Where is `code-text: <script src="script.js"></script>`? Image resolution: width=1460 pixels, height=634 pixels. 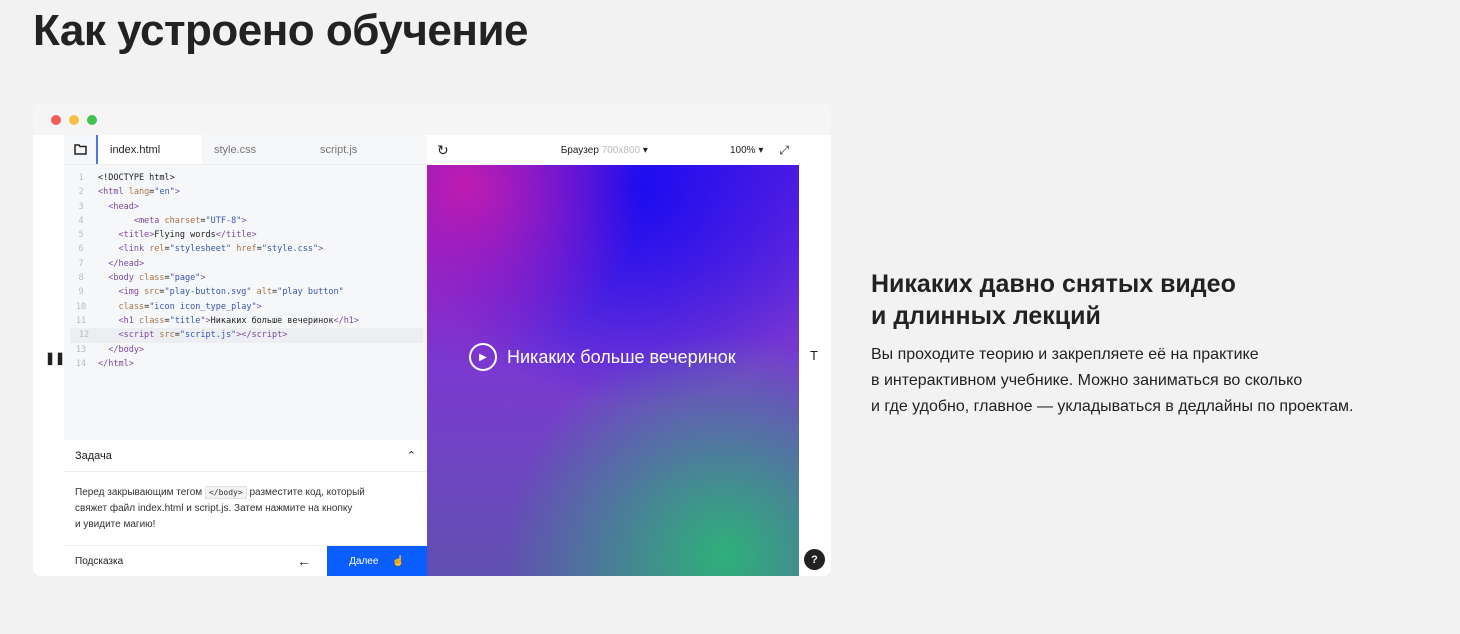
code-text: <script src="script.js"></script> is located at coordinates (192, 335).